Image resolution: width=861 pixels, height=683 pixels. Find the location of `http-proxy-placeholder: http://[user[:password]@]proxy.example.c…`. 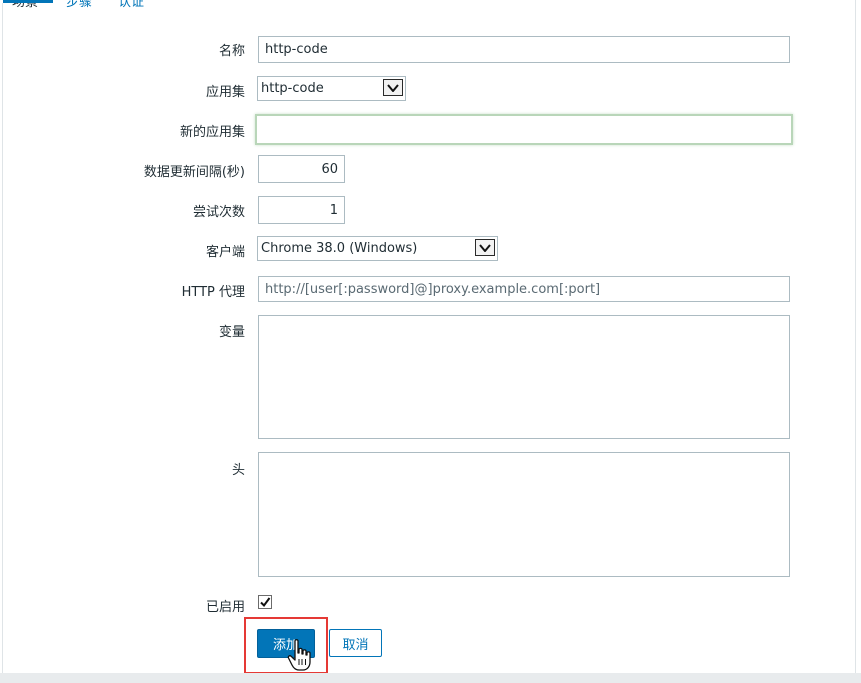

http-proxy-placeholder: http://[user[:password]@]proxy.example.c… is located at coordinates (433, 289).